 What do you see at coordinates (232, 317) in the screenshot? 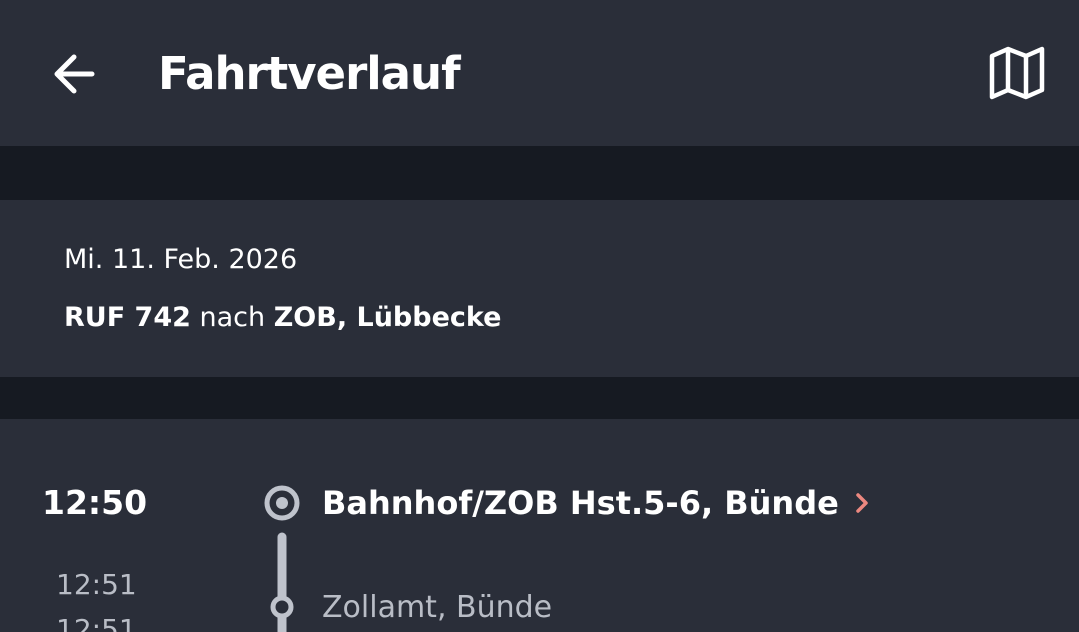
I see `route-connector: nach` at bounding box center [232, 317].